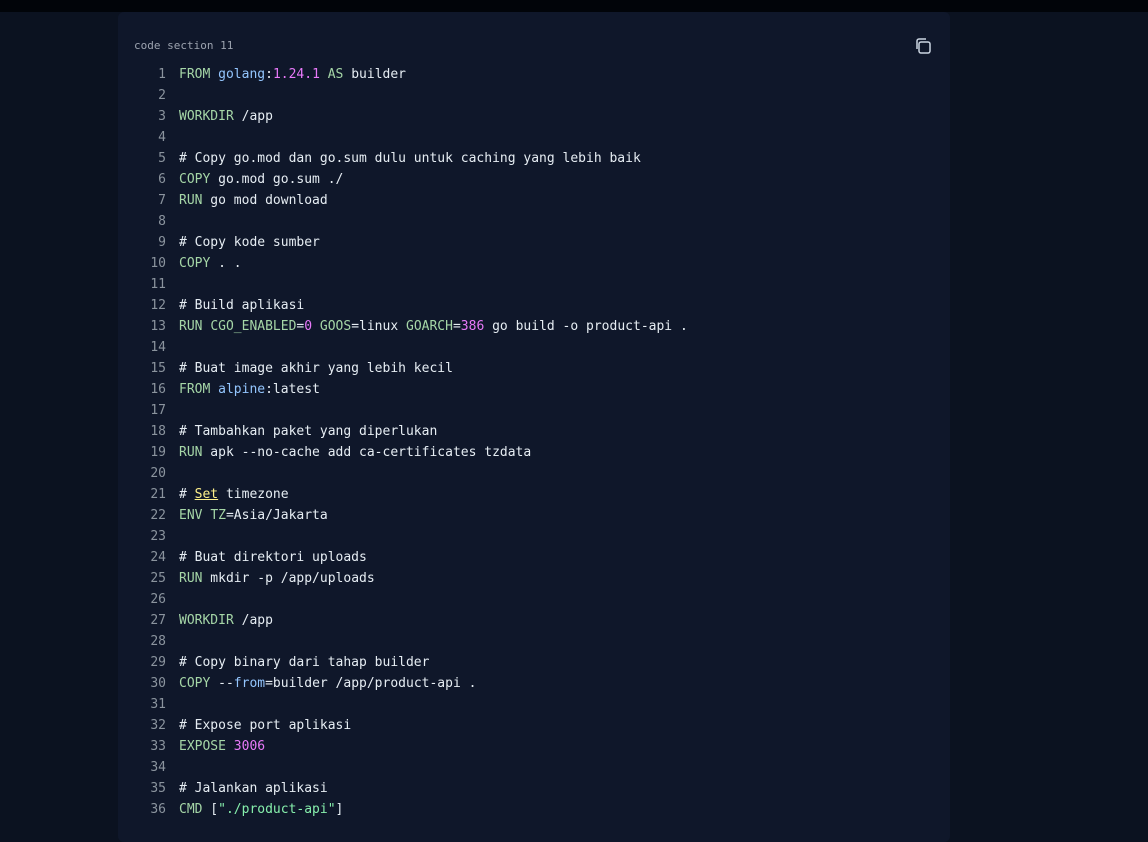  What do you see at coordinates (265, 725) in the screenshot?
I see `code-token: # Expose port aplikasi` at bounding box center [265, 725].